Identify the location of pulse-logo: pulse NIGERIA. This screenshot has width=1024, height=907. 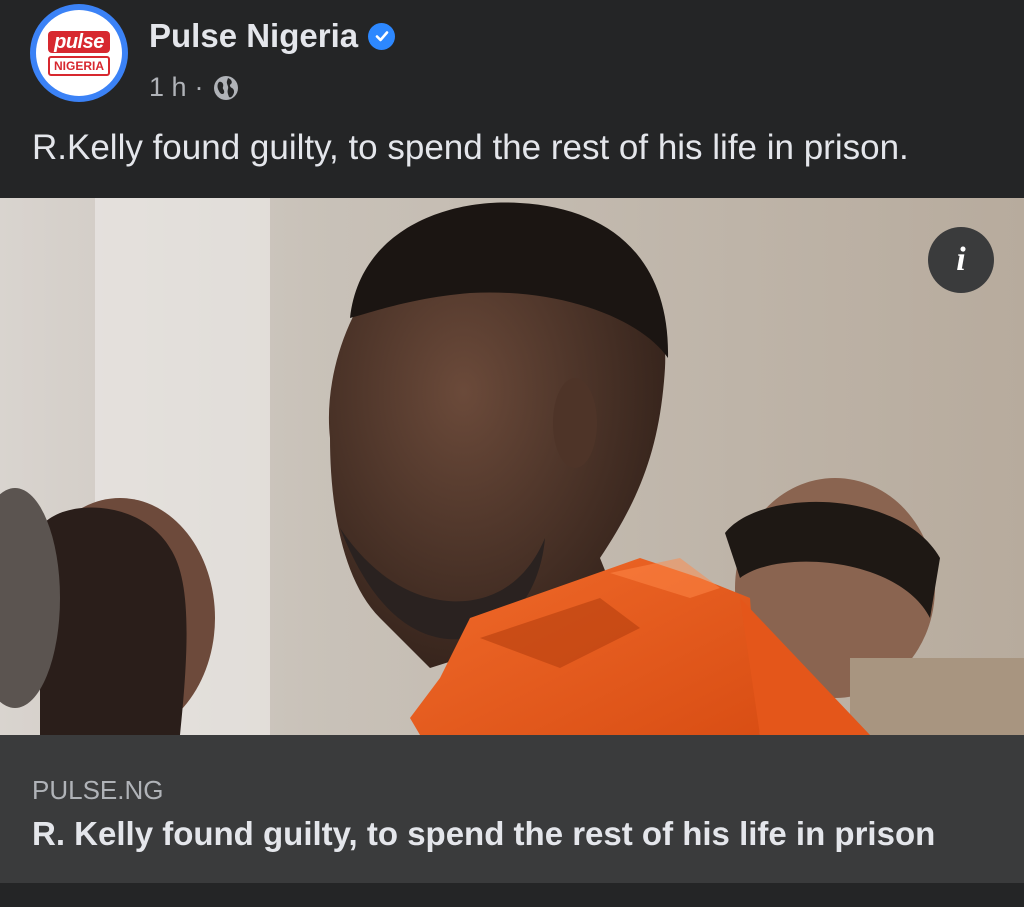
(79, 53).